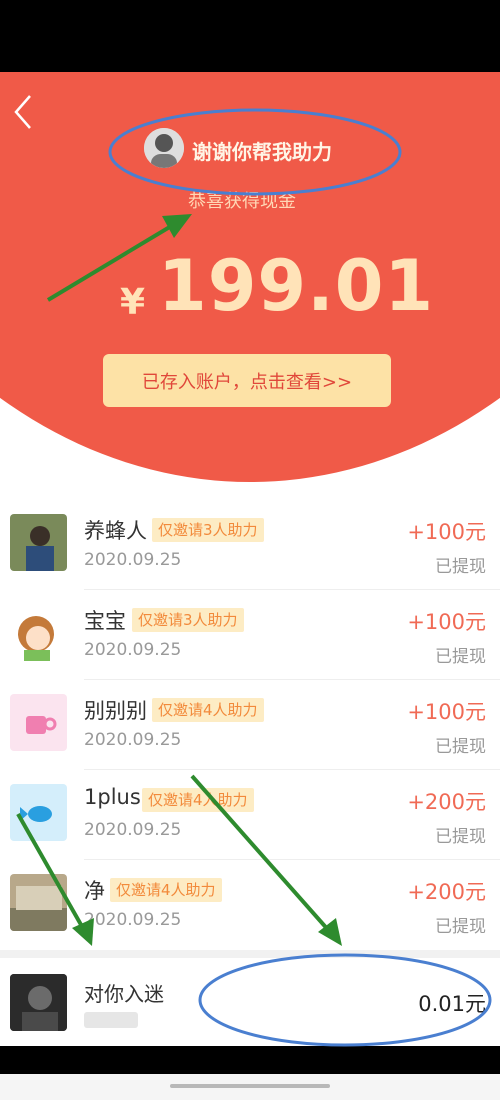 This screenshot has width=500, height=1100. I want to click on list-item: 宝宝 仅邀请3人助力 2020.09.25 +100元 已提现, so click(250, 635).